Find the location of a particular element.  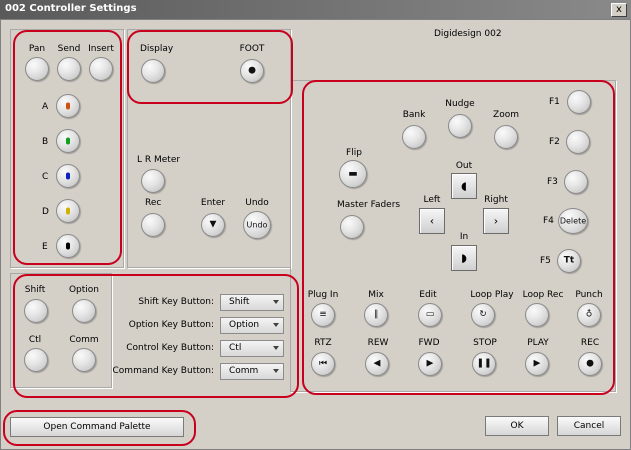

ok-button: OK is located at coordinates (517, 426).